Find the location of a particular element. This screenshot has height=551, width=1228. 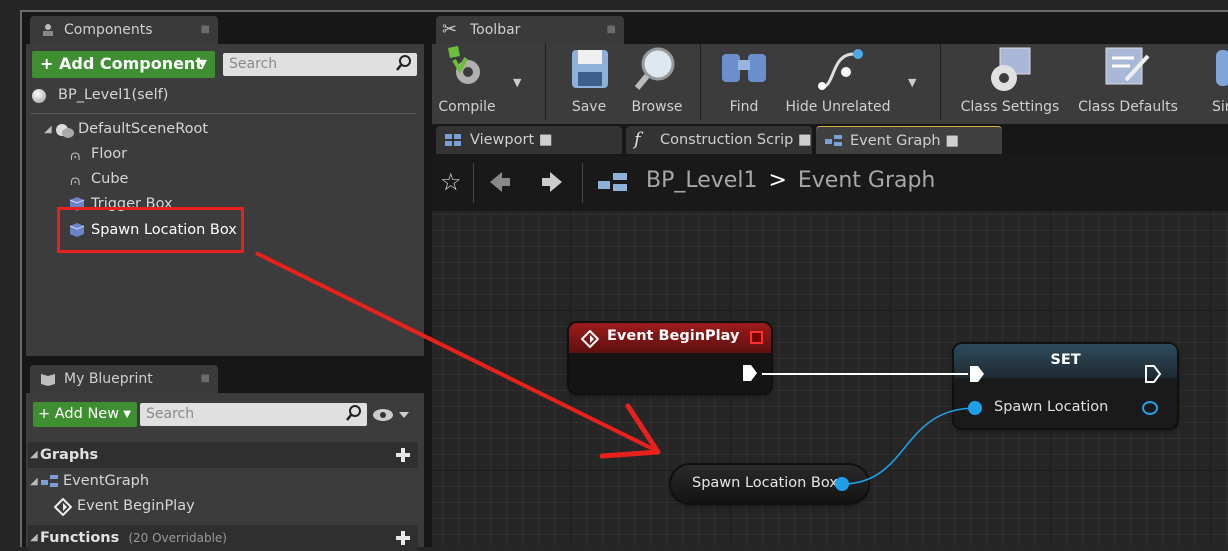

class-settings-icon is located at coordinates (1011, 69).